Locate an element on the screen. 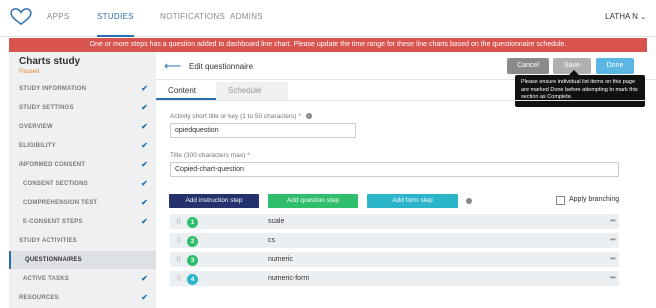 This screenshot has height=308, width=656. step-number-badge: 1 is located at coordinates (192, 222).